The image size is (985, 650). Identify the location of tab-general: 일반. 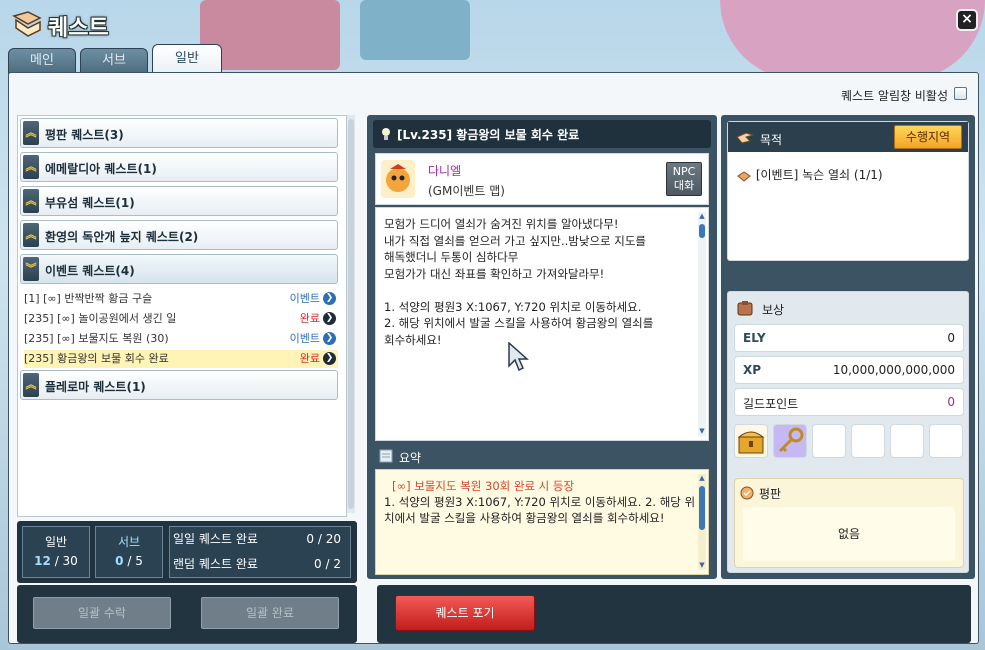
(187, 59).